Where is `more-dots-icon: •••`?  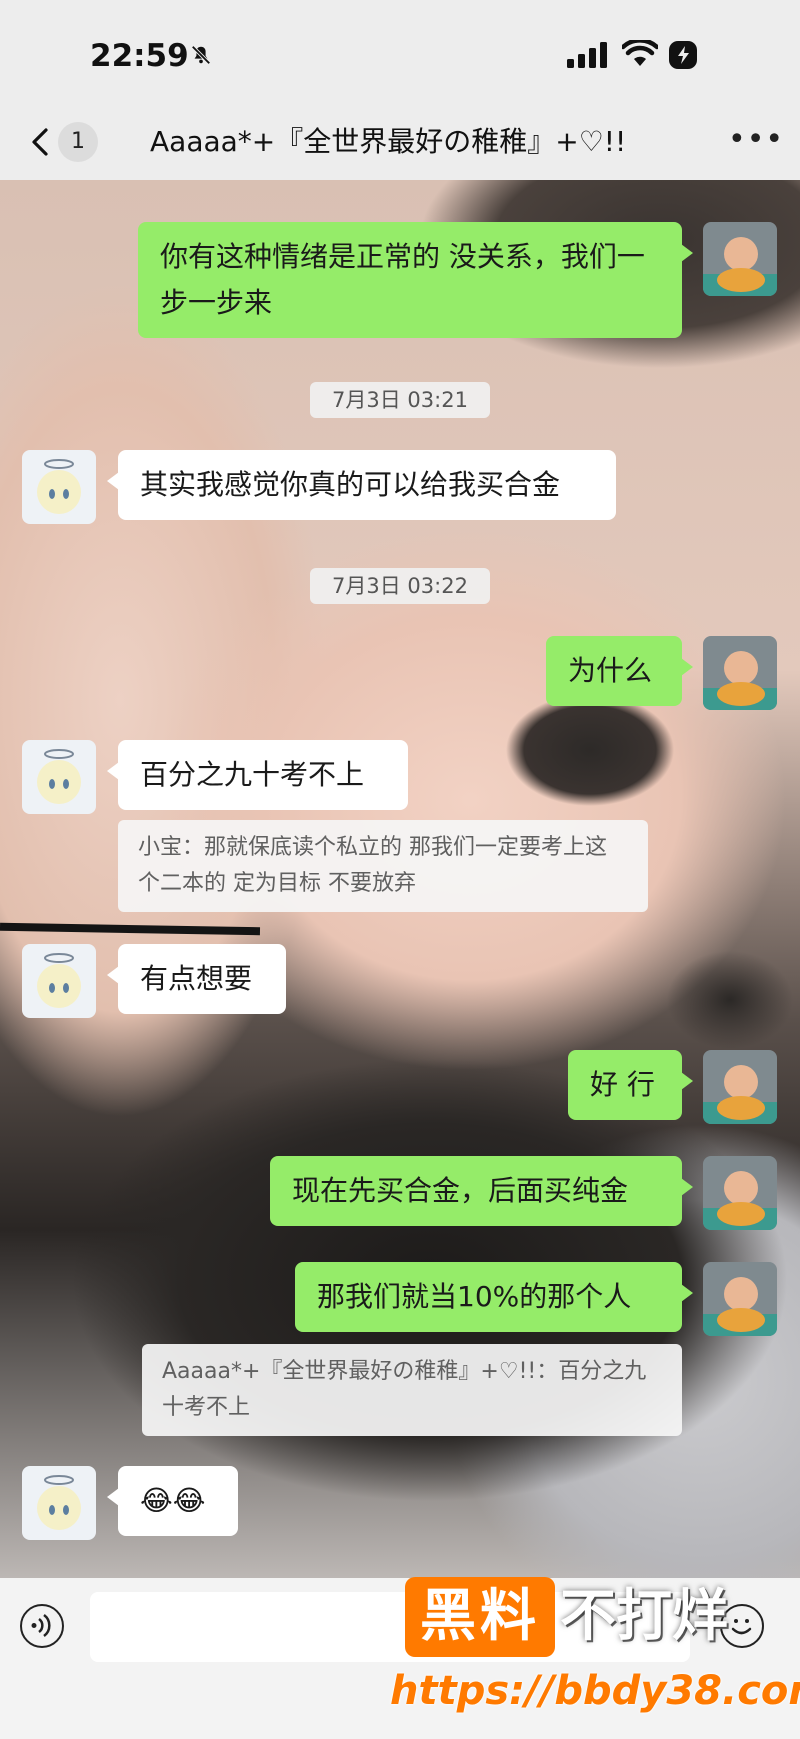
more-dots-icon: ••• is located at coordinates (755, 141).